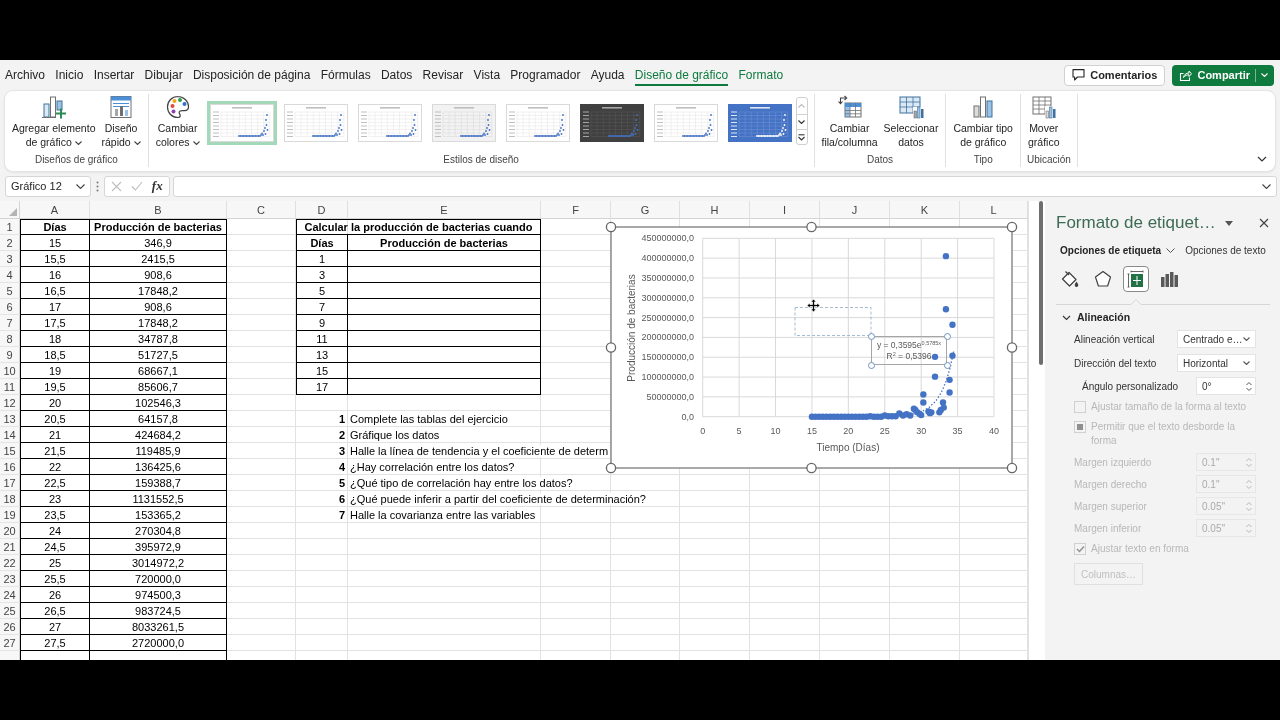 The height and width of the screenshot is (720, 1280). What do you see at coordinates (158, 227) in the screenshot?
I see `column-heading: Producción de bacterias` at bounding box center [158, 227].